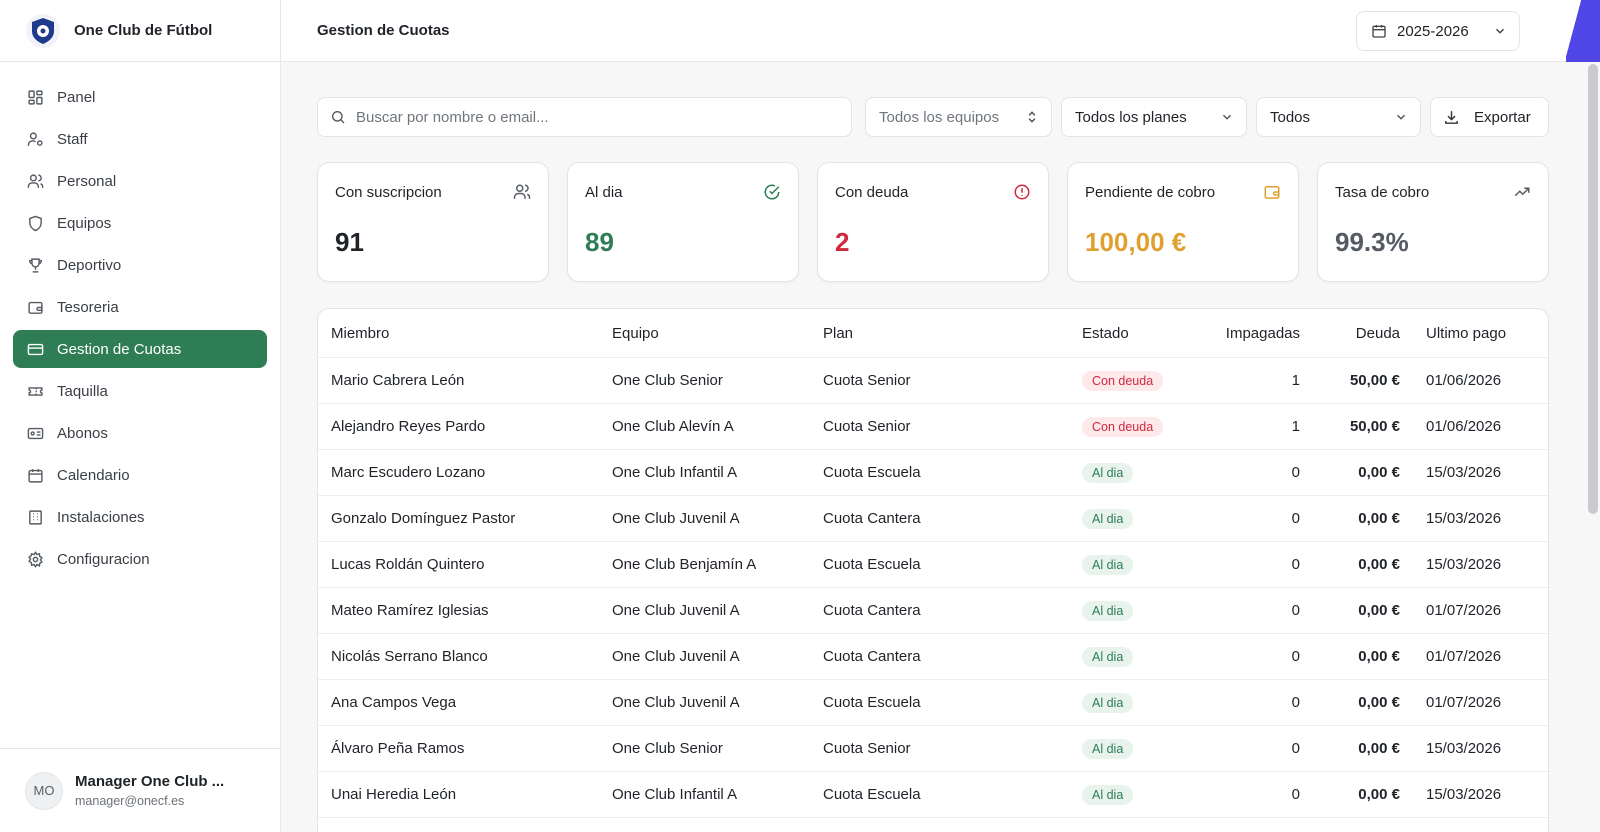 Image resolution: width=1600 pixels, height=832 pixels. I want to click on calendar-icon, so click(35, 475).